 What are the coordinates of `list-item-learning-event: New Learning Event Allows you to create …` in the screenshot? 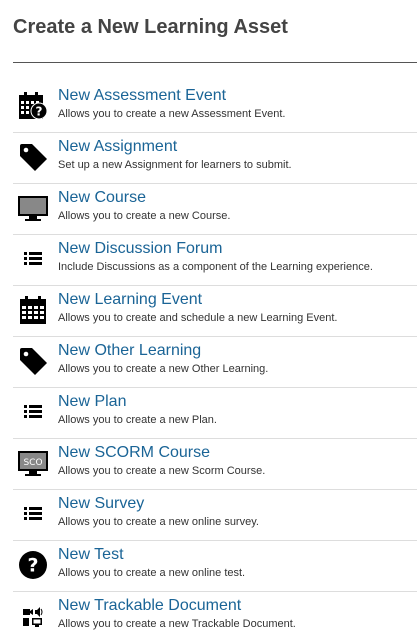 It's located at (215, 311).